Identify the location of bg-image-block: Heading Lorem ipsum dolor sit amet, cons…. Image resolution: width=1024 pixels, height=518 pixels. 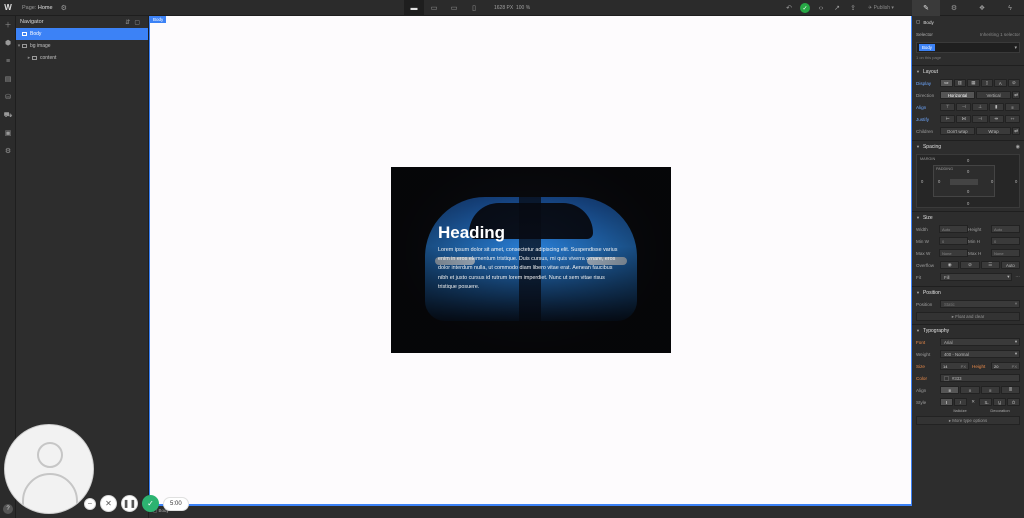
(531, 260).